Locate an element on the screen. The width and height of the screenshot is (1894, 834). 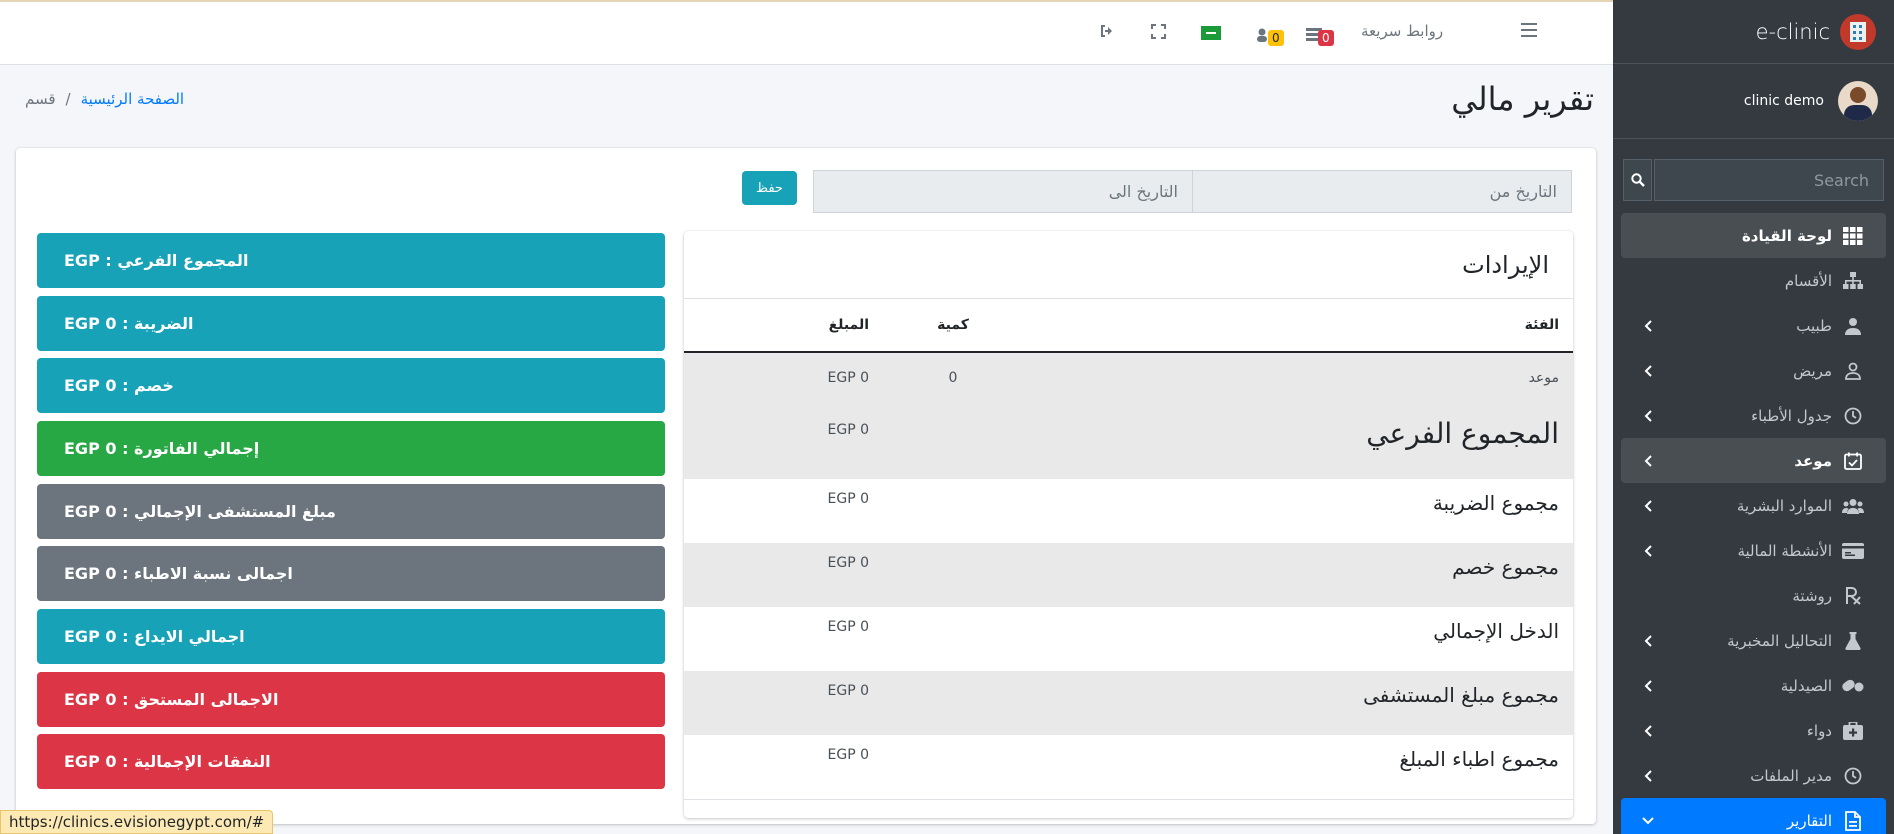
table-row: المجموع الفرعي EGP 0 is located at coordinates (1128, 442).